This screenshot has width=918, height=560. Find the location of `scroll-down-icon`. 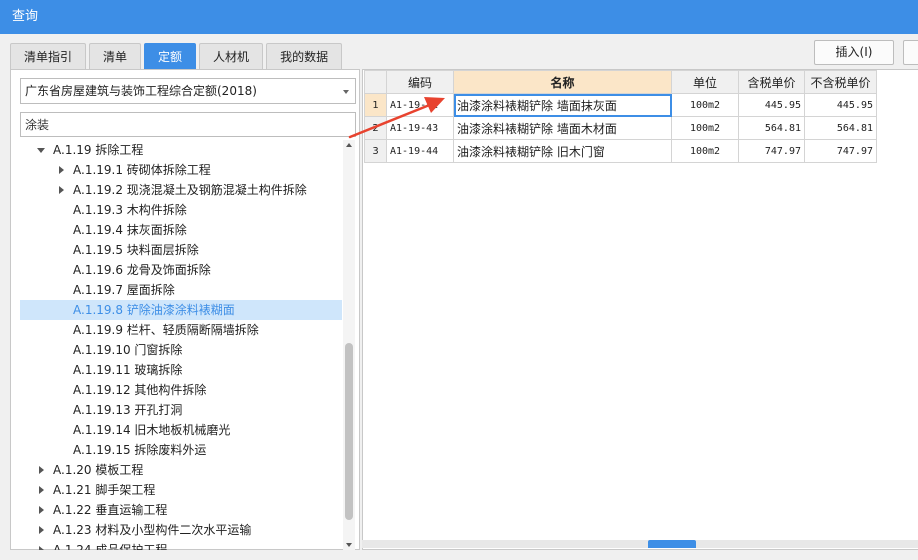

scroll-down-icon is located at coordinates (349, 545).